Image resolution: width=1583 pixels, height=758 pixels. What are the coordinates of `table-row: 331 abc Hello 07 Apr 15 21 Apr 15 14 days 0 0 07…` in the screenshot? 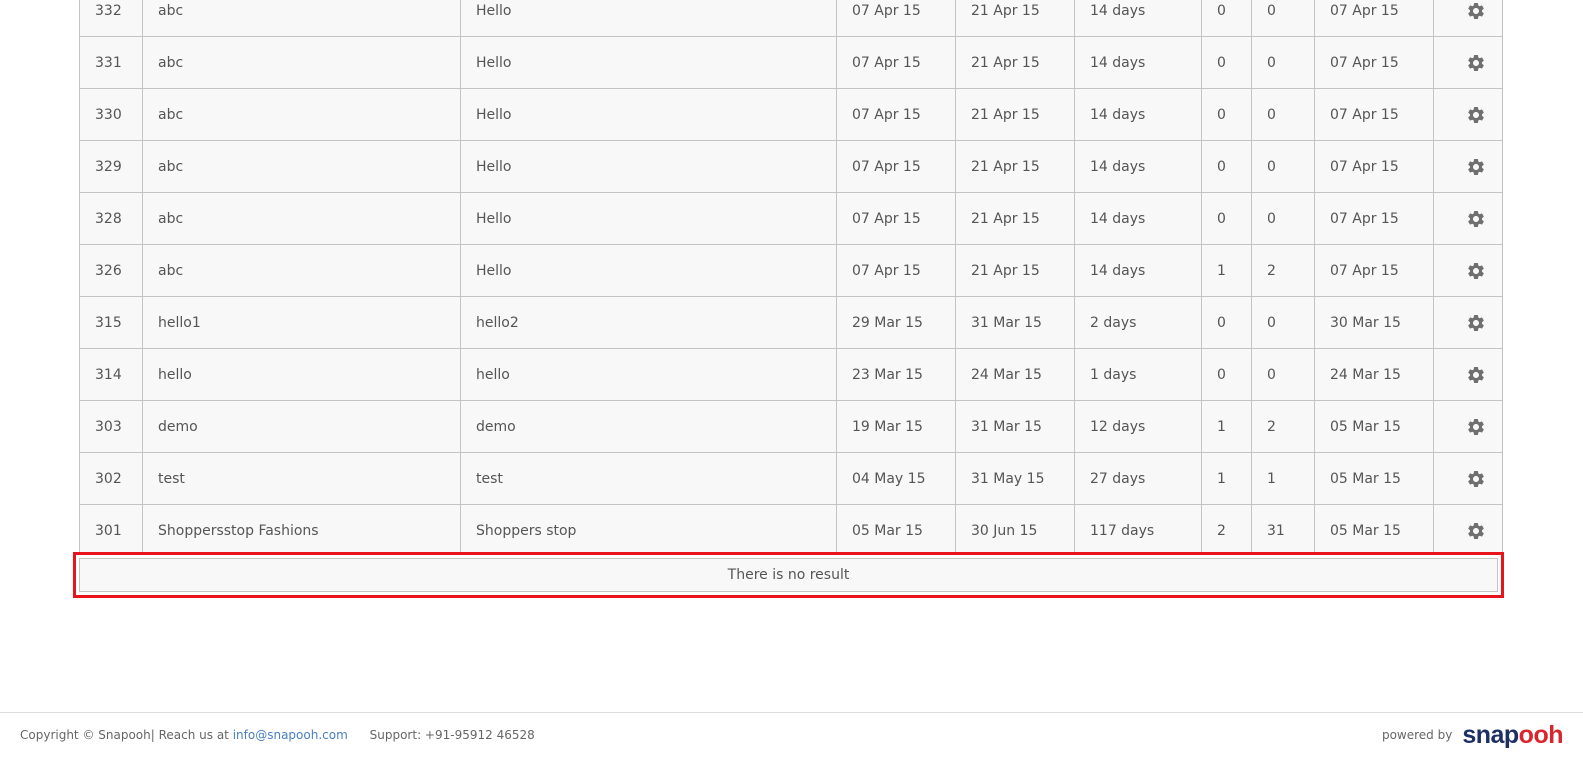 It's located at (791, 62).